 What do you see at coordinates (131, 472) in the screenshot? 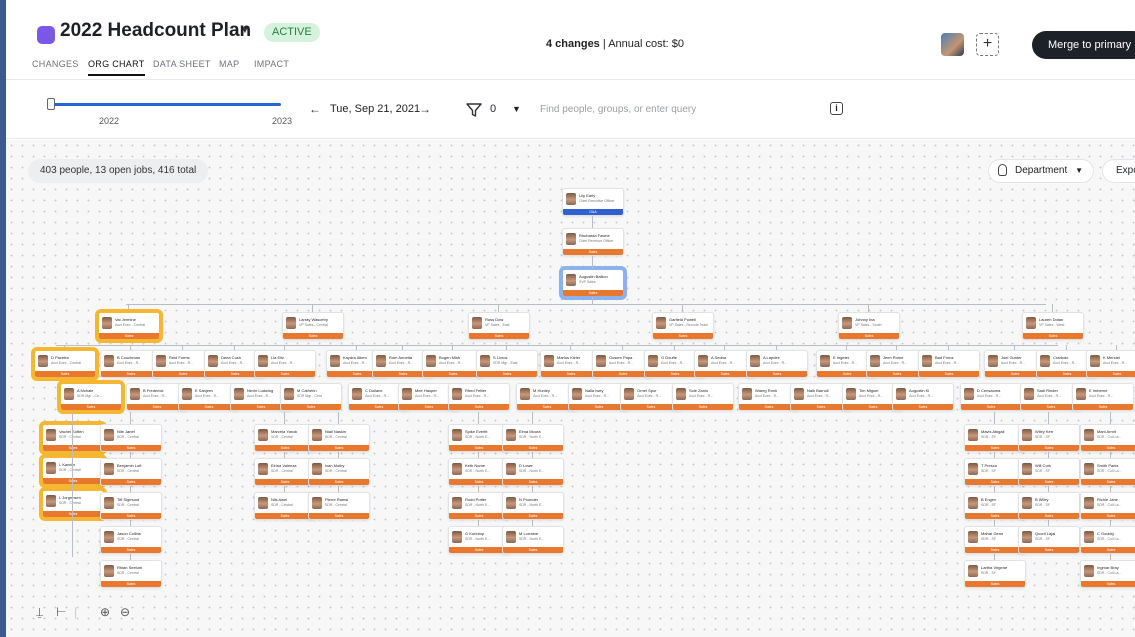
I see `person-card: Benjamin Loft SDR - Central Sales` at bounding box center [131, 472].